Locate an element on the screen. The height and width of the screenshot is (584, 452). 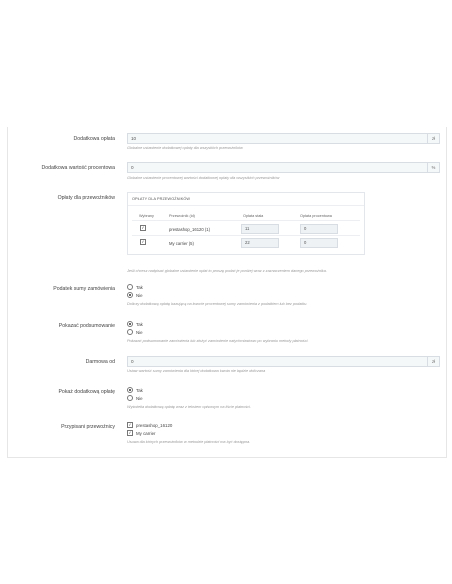
assigned-carrier-option-1: ✓ prestashop_16120 is located at coordinates (149, 425).